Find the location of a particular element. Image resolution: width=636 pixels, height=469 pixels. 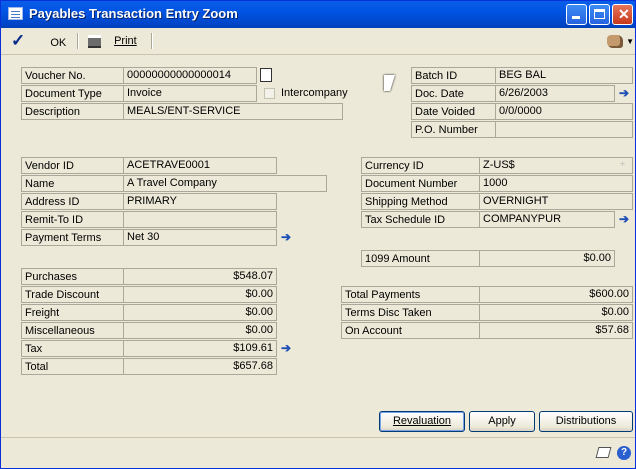

document-type-label: Document Type is located at coordinates (73, 93).